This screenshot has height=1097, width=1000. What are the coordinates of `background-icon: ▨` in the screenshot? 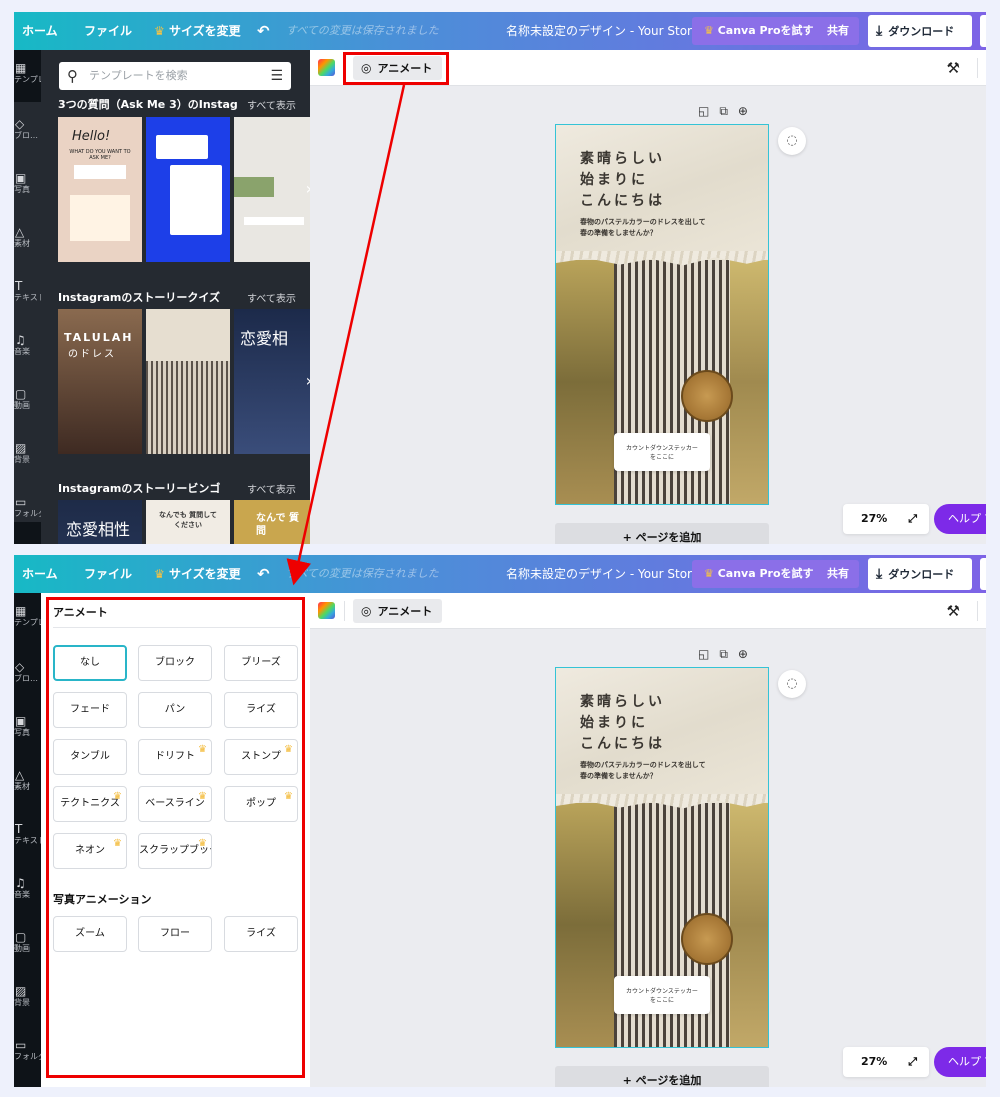 It's located at (21, 991).